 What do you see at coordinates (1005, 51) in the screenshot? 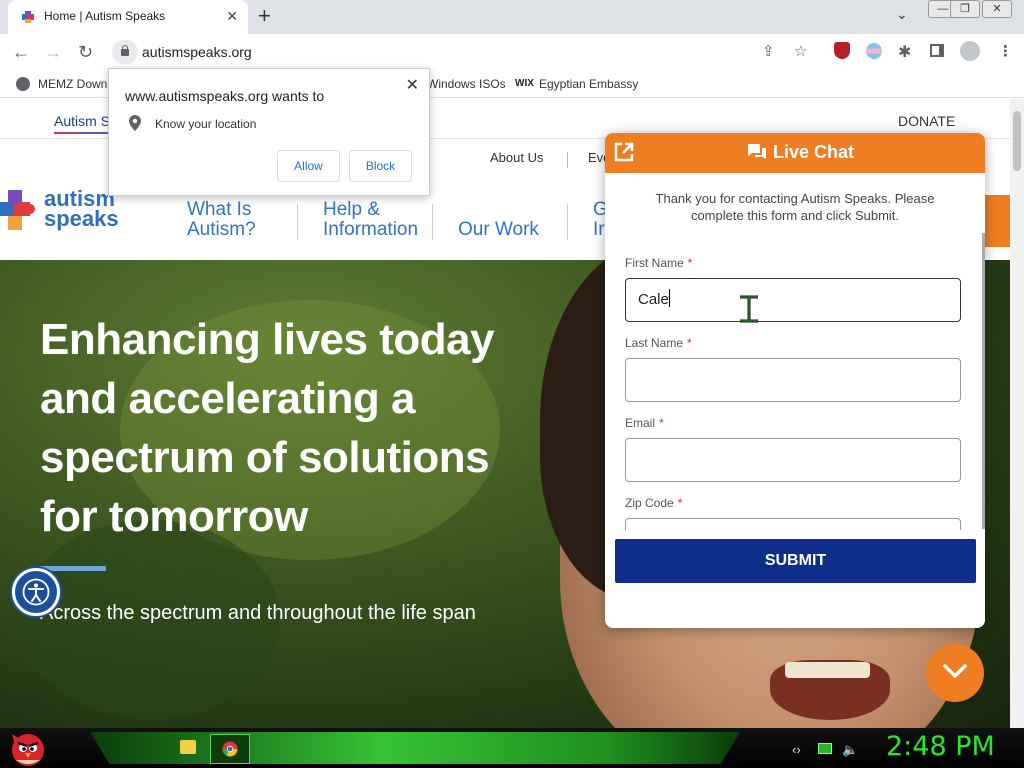
I see `menu-kebab-icon: ⋮` at bounding box center [1005, 51].